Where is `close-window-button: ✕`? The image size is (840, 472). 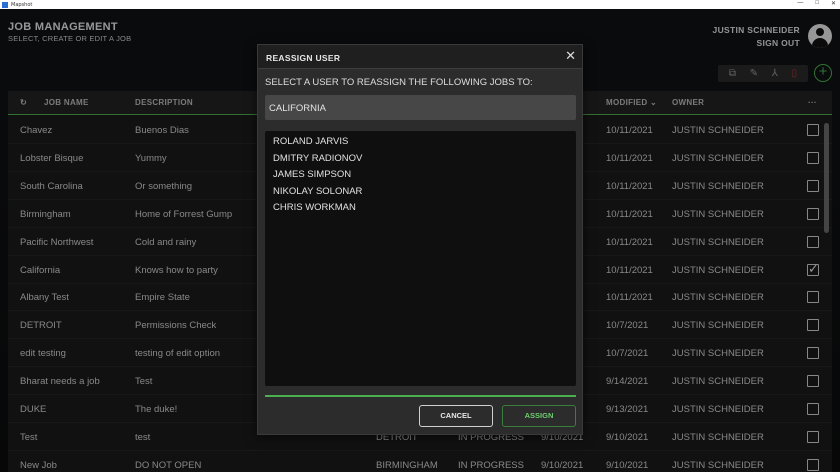 close-window-button: ✕ is located at coordinates (833, 3).